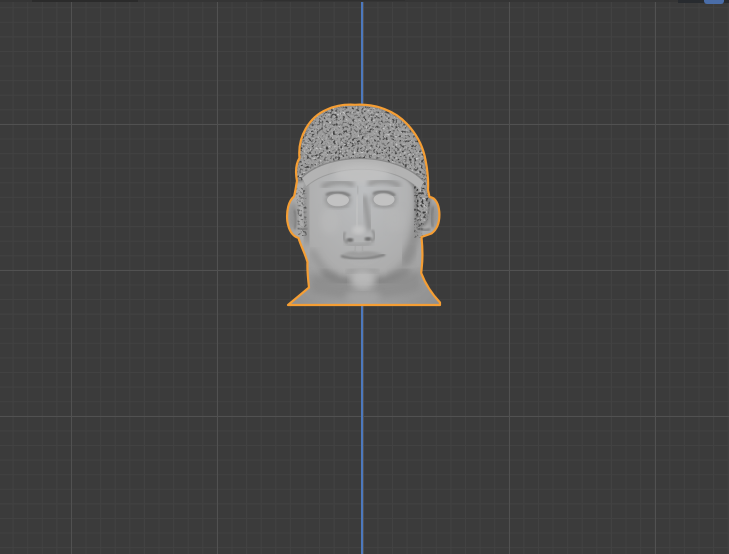 This screenshot has width=729, height=554. I want to click on top-right-widget-fragment, so click(714, 2).